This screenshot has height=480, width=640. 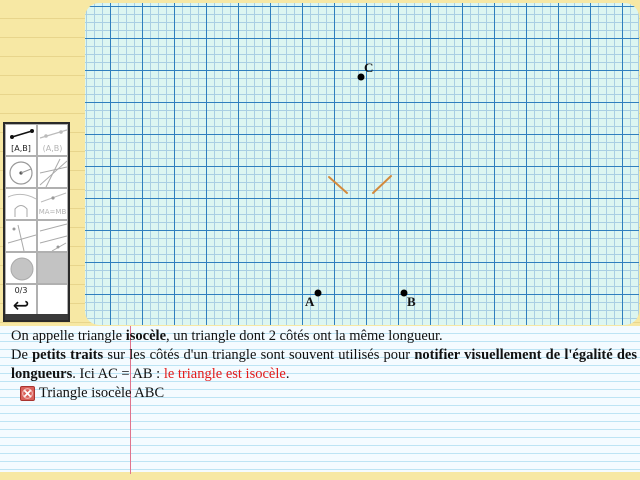 I want to click on equal-length-tick-right, so click(x=382, y=184).